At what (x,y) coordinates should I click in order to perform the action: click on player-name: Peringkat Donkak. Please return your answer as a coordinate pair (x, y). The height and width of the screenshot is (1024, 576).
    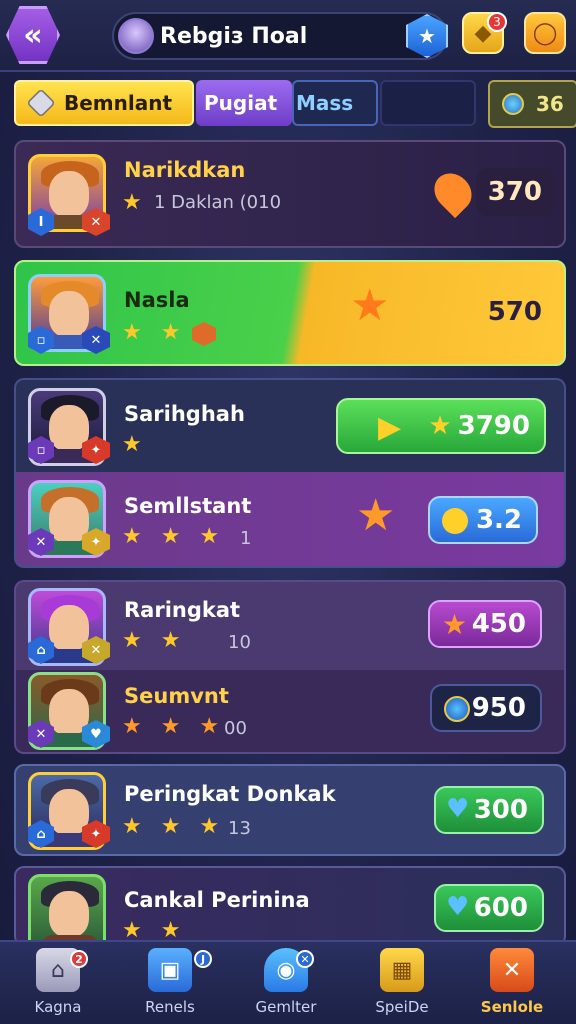
    Looking at the image, I should click on (230, 794).